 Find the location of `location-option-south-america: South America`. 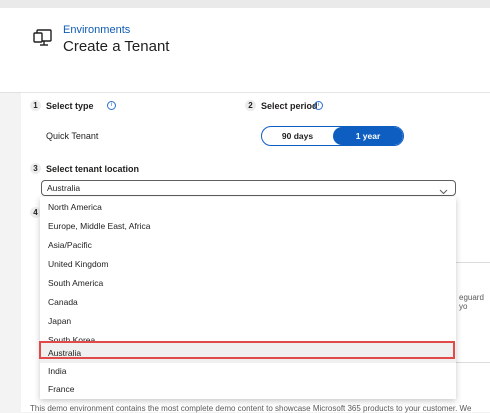

location-option-south-america: South America is located at coordinates (248, 283).